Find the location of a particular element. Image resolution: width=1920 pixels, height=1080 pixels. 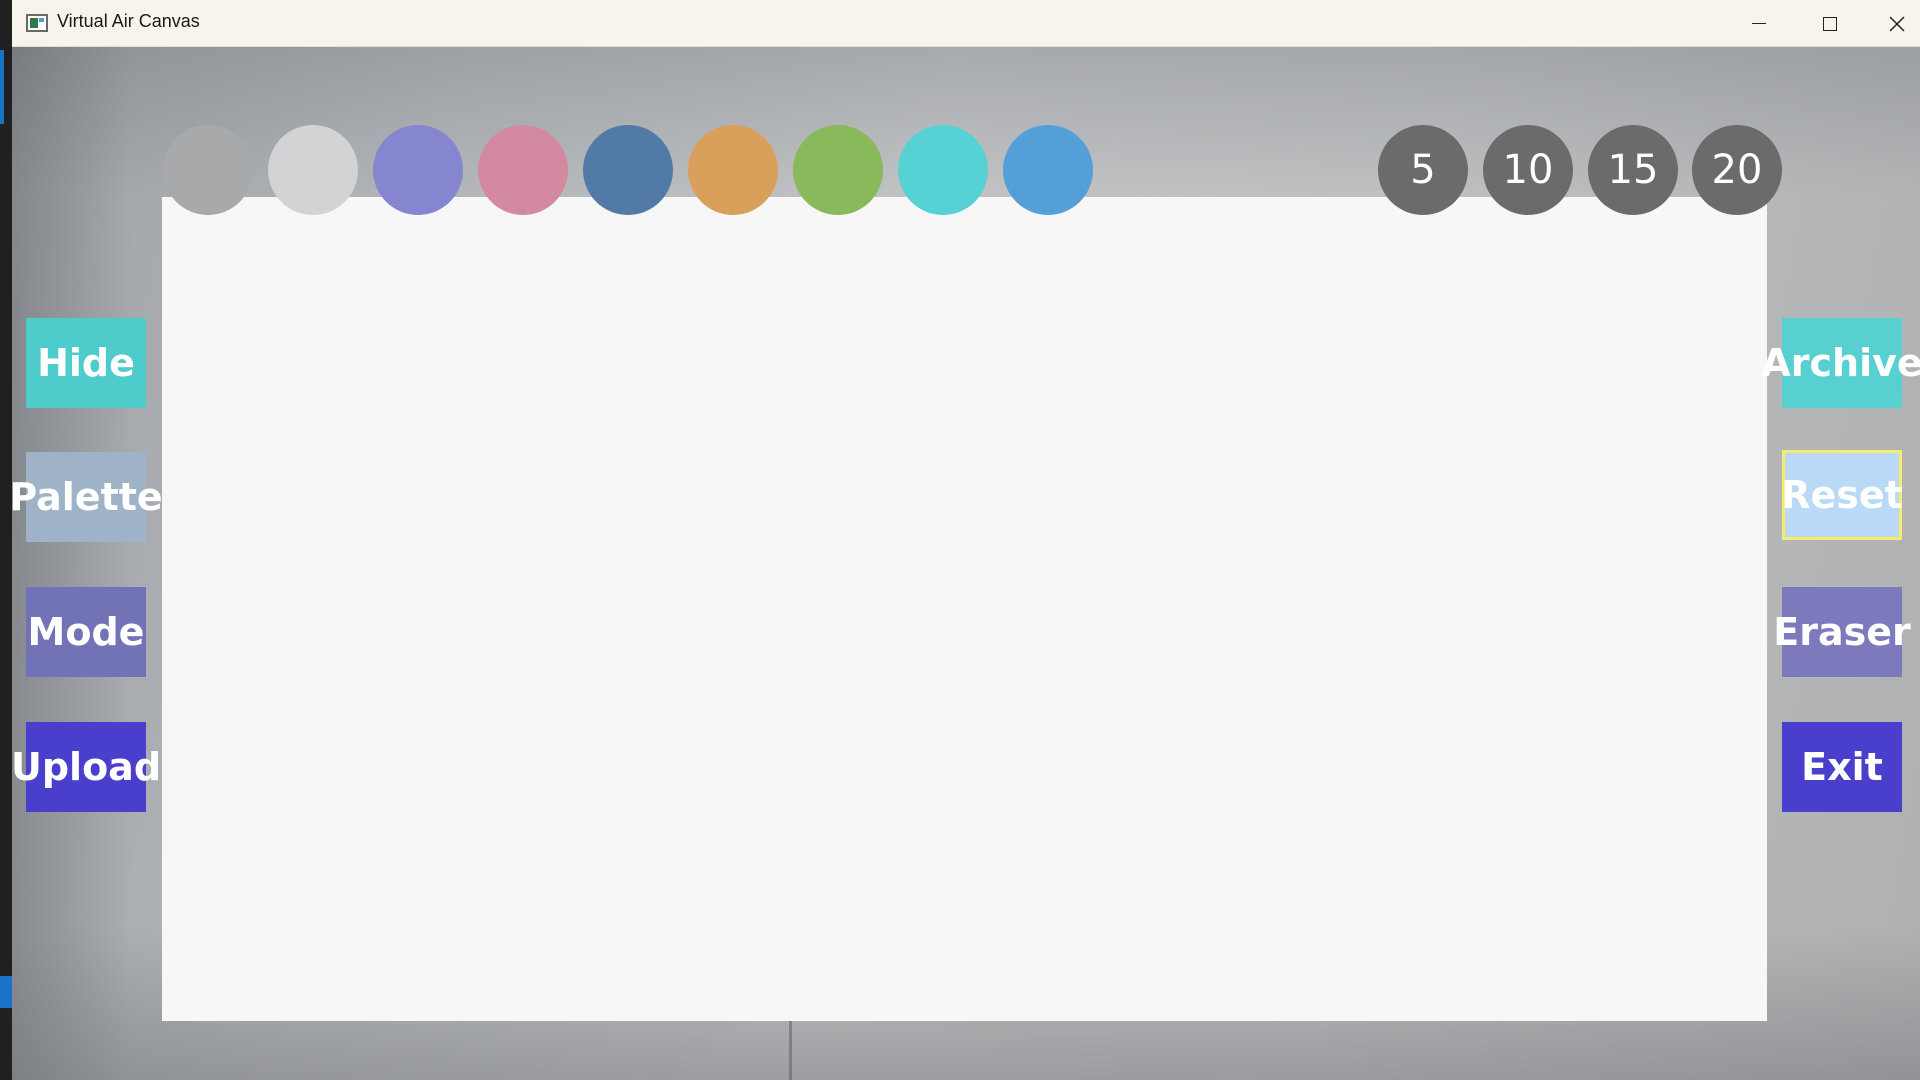

archive-button-label: Archive is located at coordinates (1840, 363).